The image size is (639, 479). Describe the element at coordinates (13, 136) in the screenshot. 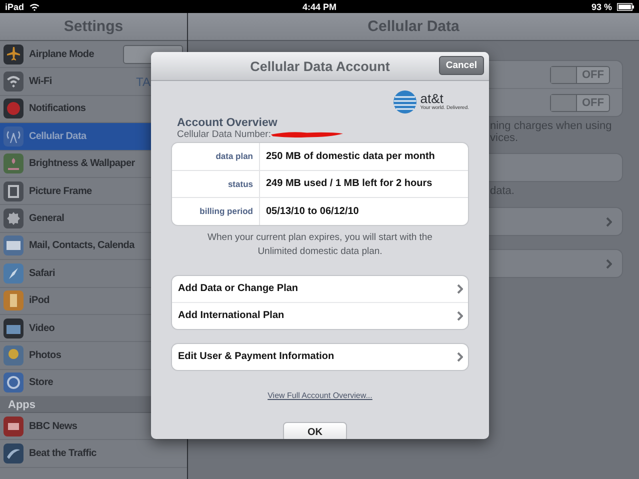

I see `antenna-icon` at that location.